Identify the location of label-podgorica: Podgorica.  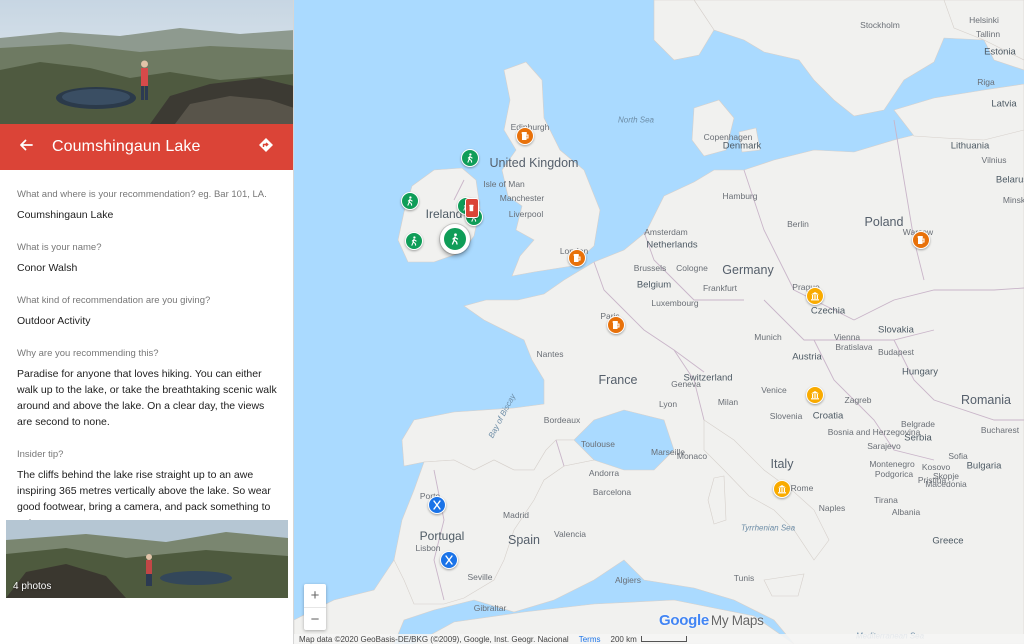
(894, 474).